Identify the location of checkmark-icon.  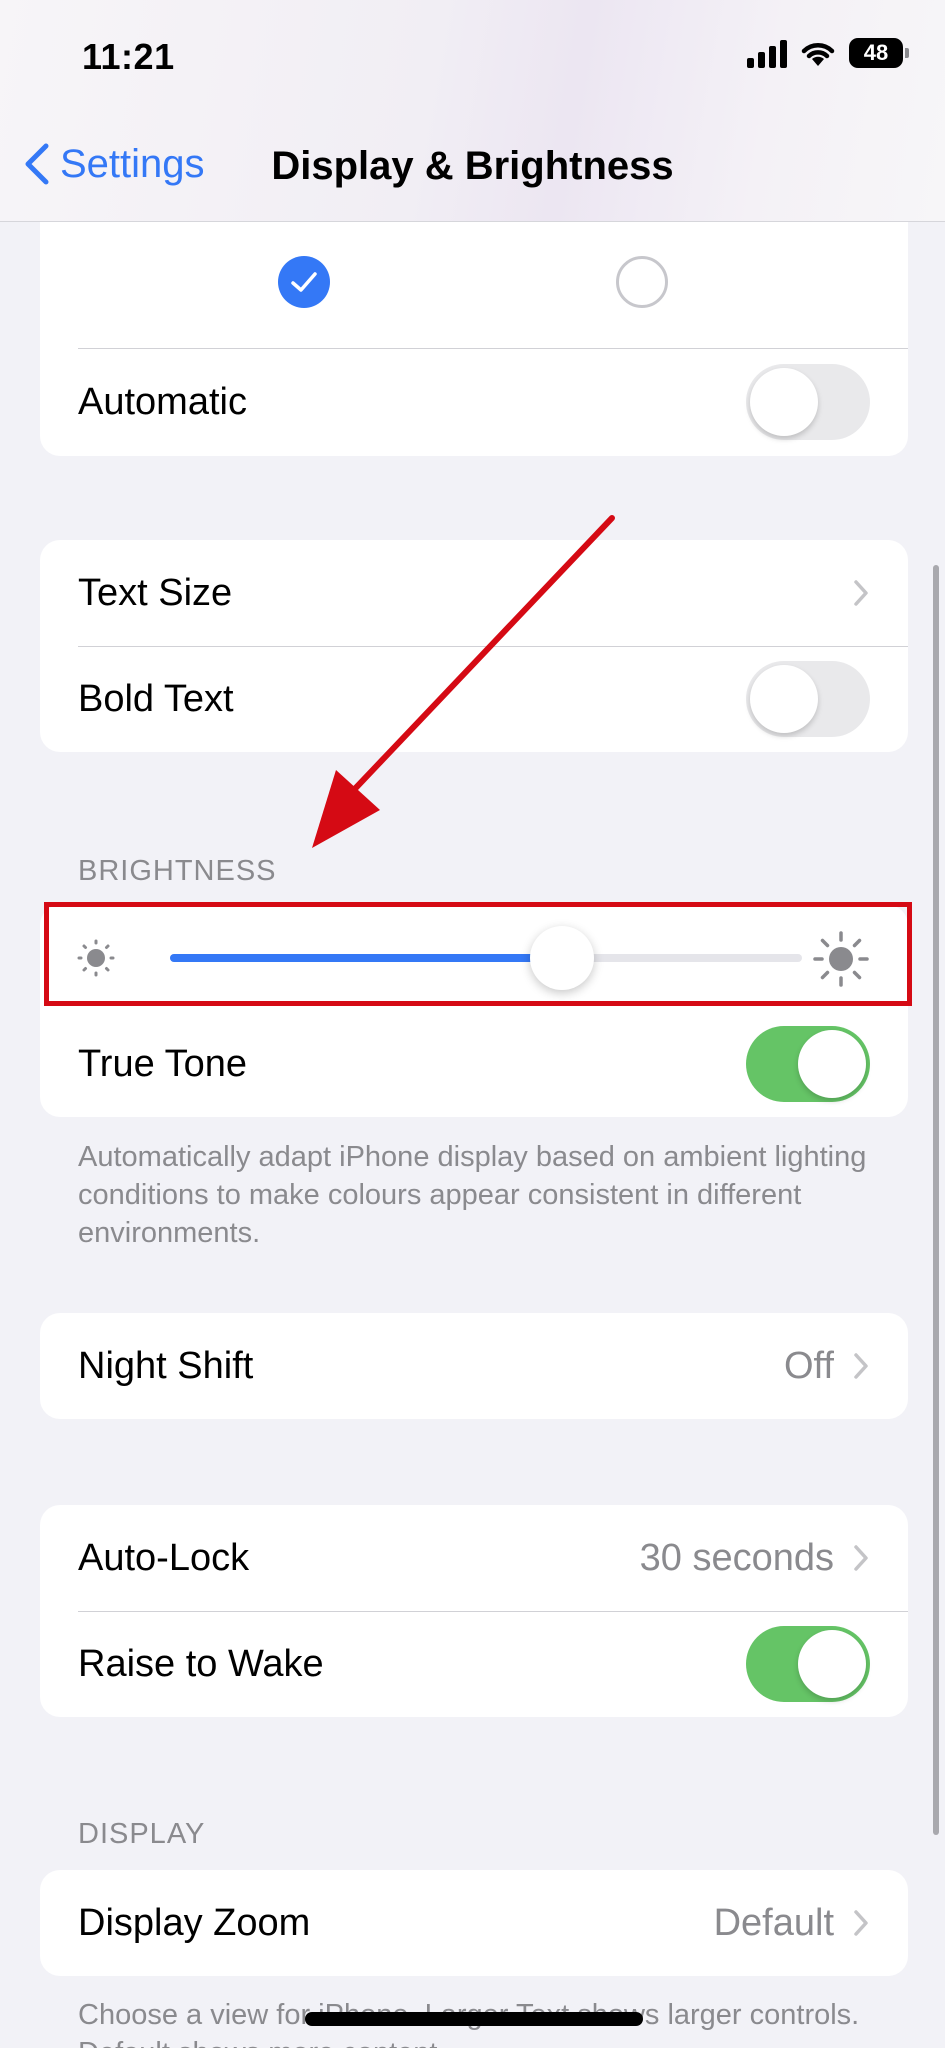
(304, 282).